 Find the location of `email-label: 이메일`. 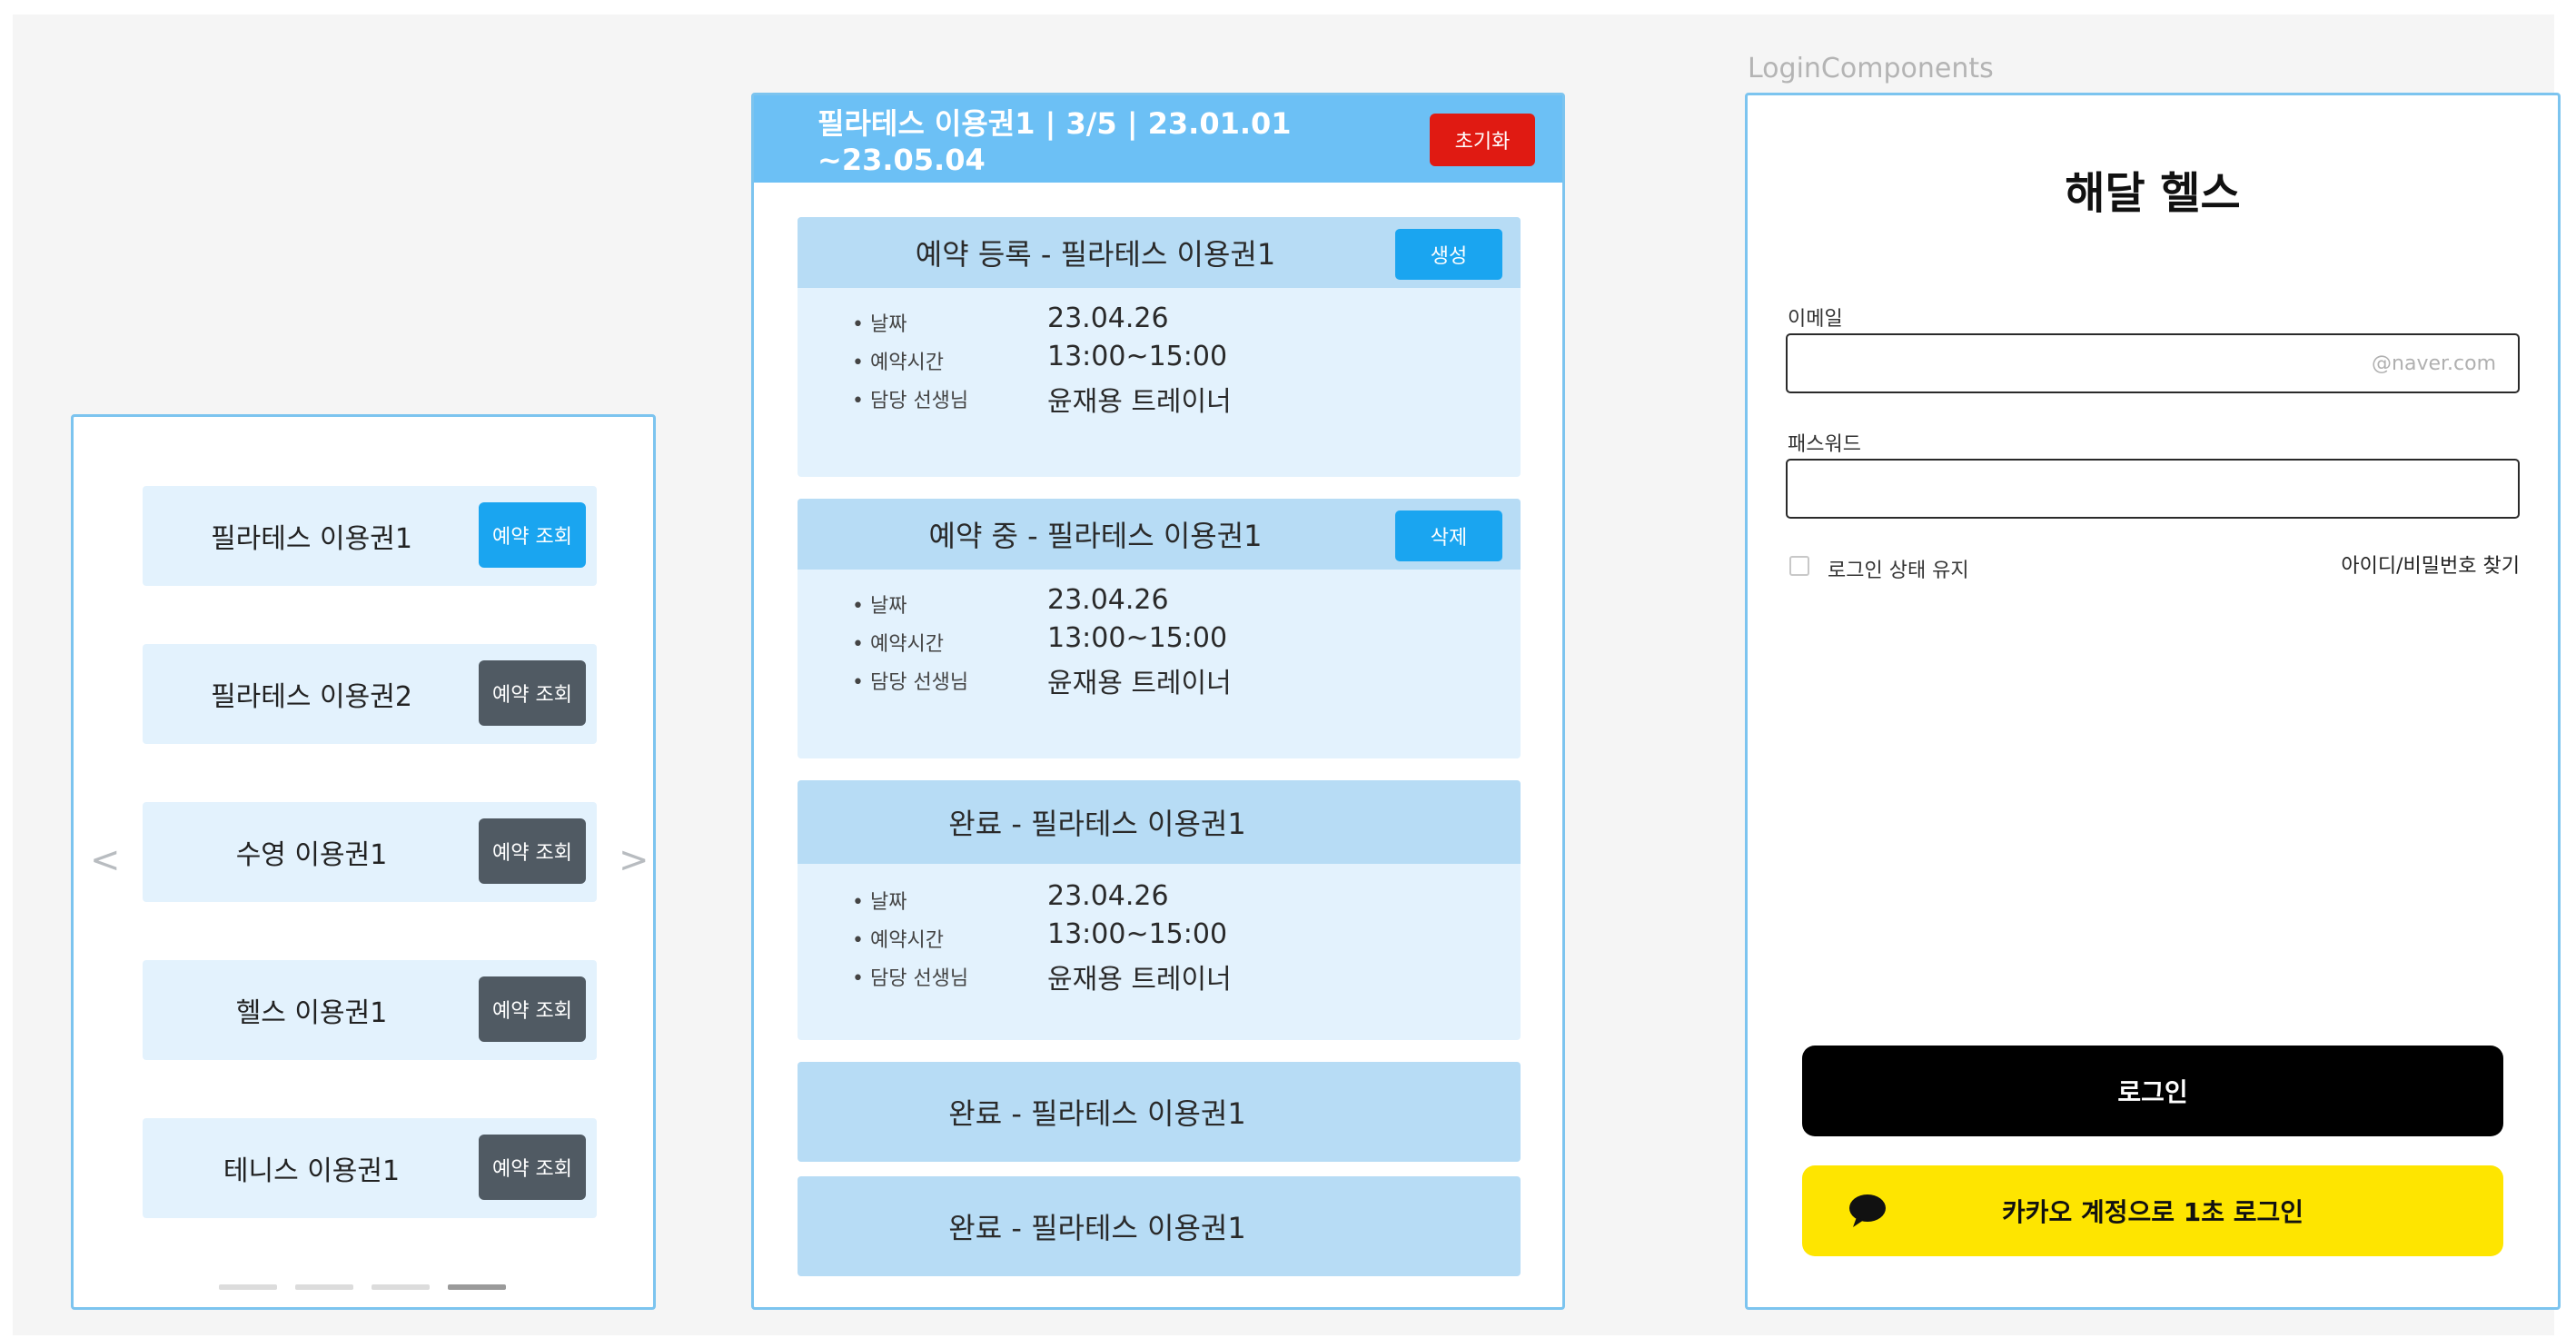

email-label: 이메일 is located at coordinates (1815, 319).